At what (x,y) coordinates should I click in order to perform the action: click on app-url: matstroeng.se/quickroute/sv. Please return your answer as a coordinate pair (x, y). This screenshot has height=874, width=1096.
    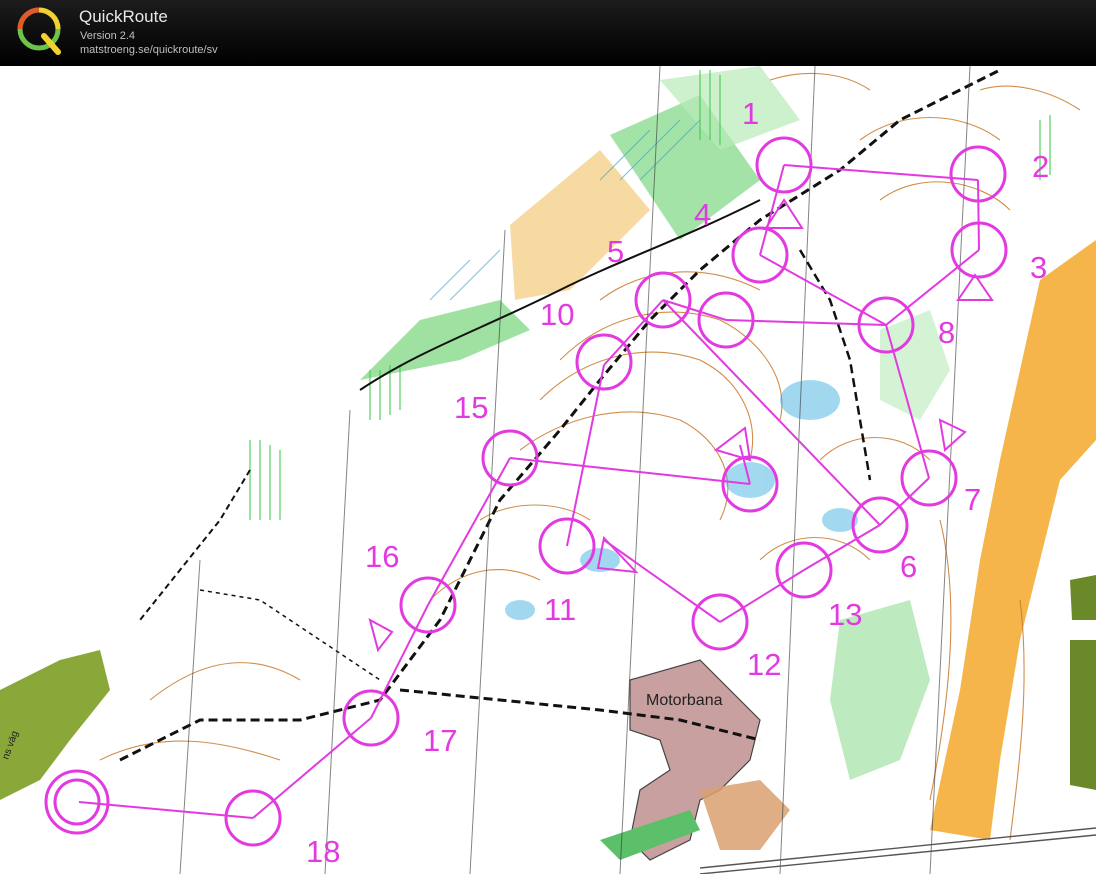
    Looking at the image, I should click on (149, 50).